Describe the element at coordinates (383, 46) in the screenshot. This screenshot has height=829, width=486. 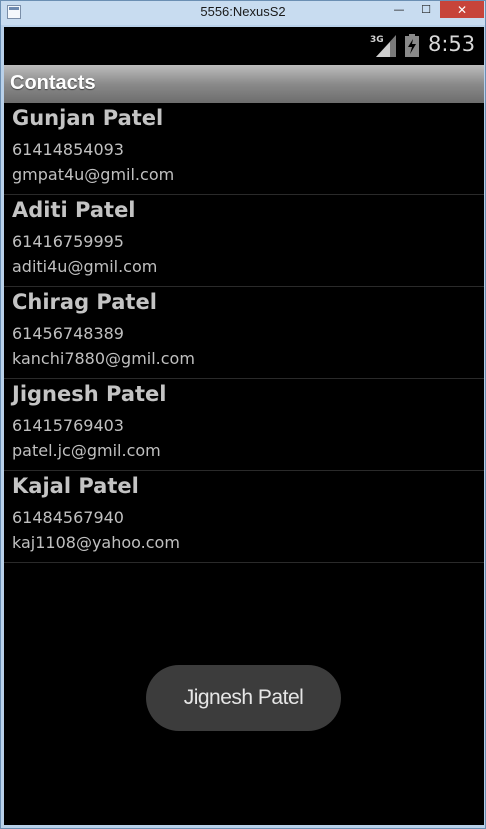
I see `signal-strength-icon: 3G` at that location.